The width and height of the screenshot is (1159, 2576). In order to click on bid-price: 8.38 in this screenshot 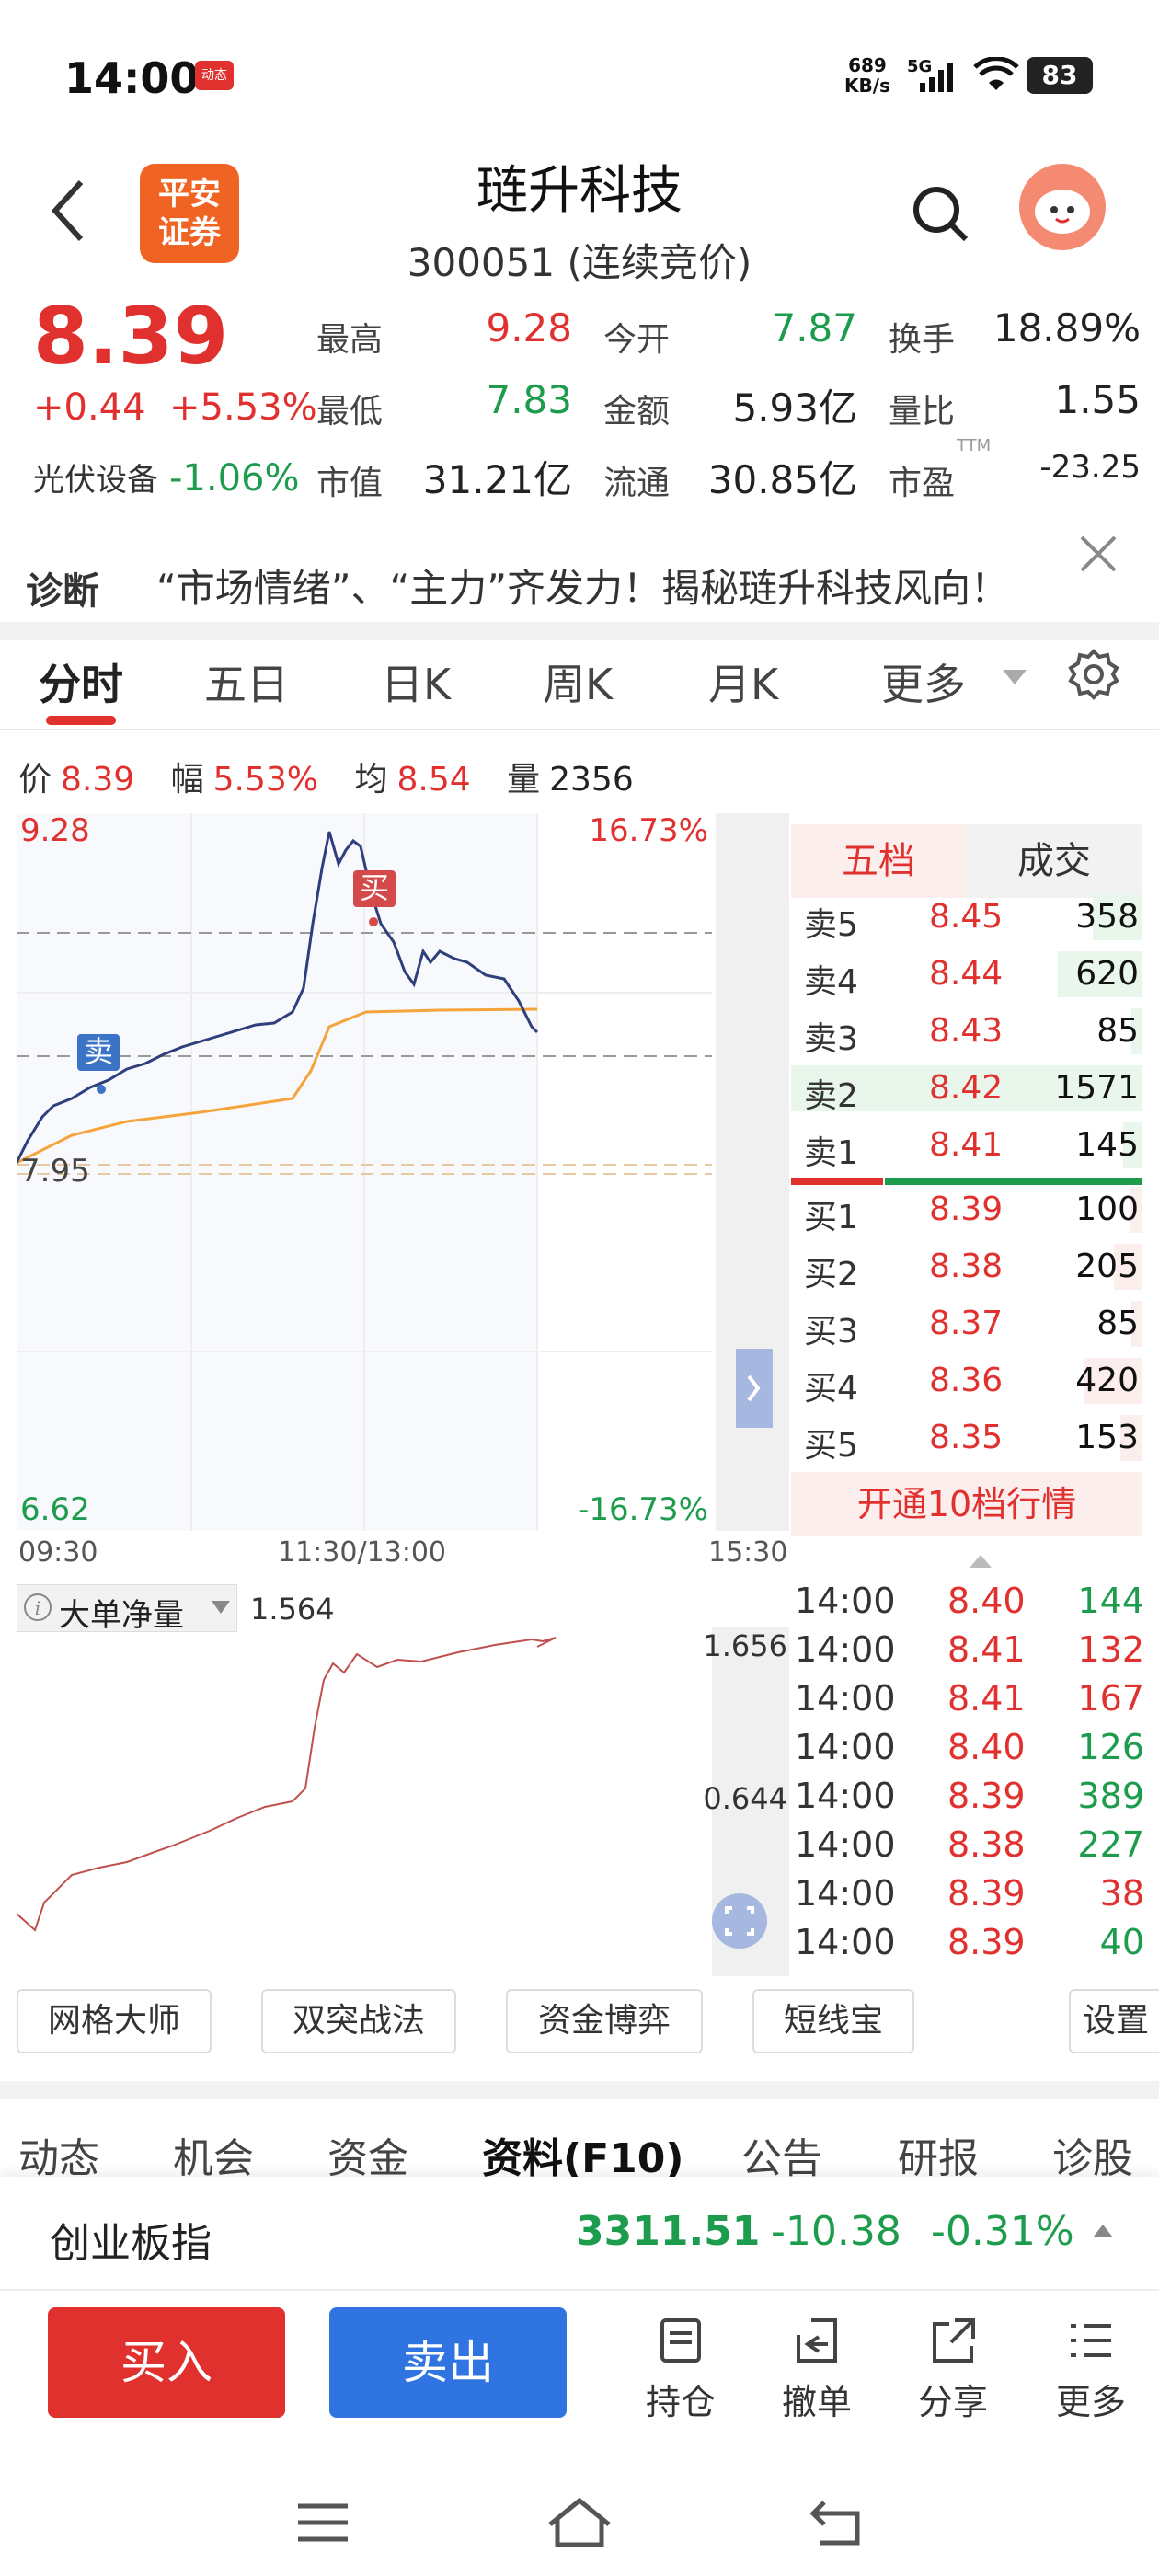, I will do `click(966, 1266)`.